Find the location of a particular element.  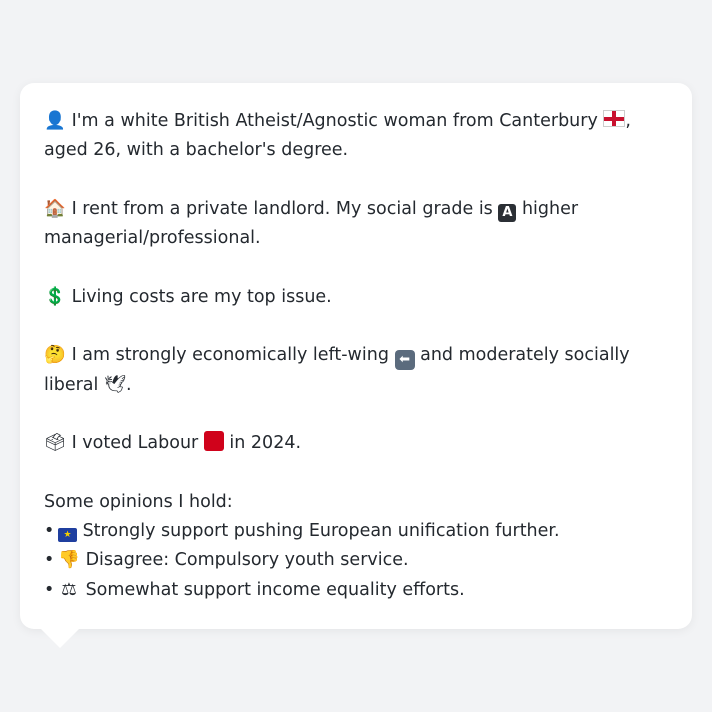

thumbs-down-icon: 👎 is located at coordinates (69, 560).